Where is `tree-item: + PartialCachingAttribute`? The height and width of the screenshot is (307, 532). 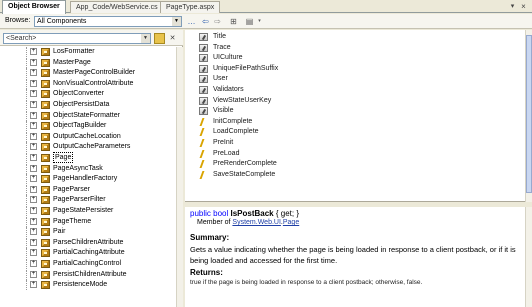
tree-item: + PartialCachingAttribute is located at coordinates (88, 253).